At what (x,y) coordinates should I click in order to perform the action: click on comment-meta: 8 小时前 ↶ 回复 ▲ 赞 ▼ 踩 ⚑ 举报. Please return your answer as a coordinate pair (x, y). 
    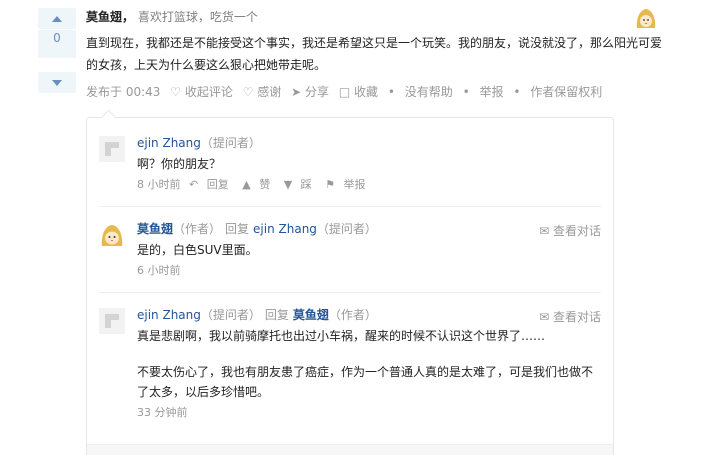
    Looking at the image, I should click on (370, 185).